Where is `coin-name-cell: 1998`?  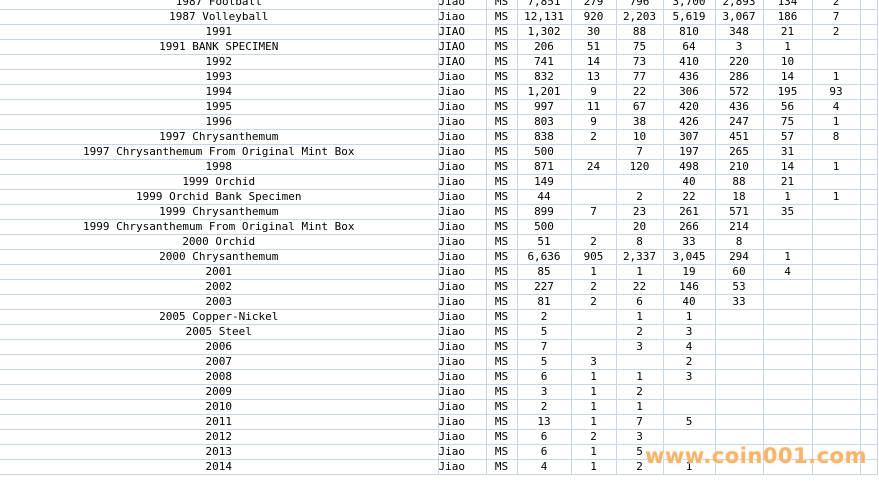 coin-name-cell: 1998 is located at coordinates (219, 167).